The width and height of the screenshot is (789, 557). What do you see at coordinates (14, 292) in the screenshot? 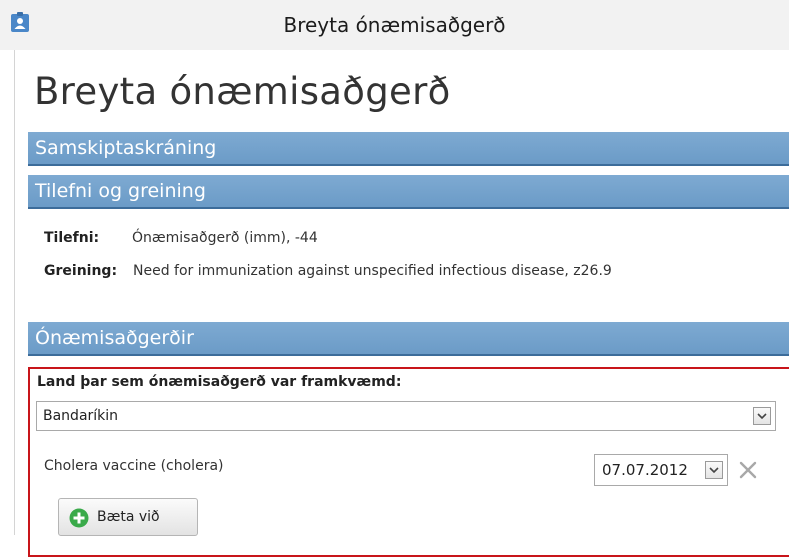
I see `frame-border` at bounding box center [14, 292].